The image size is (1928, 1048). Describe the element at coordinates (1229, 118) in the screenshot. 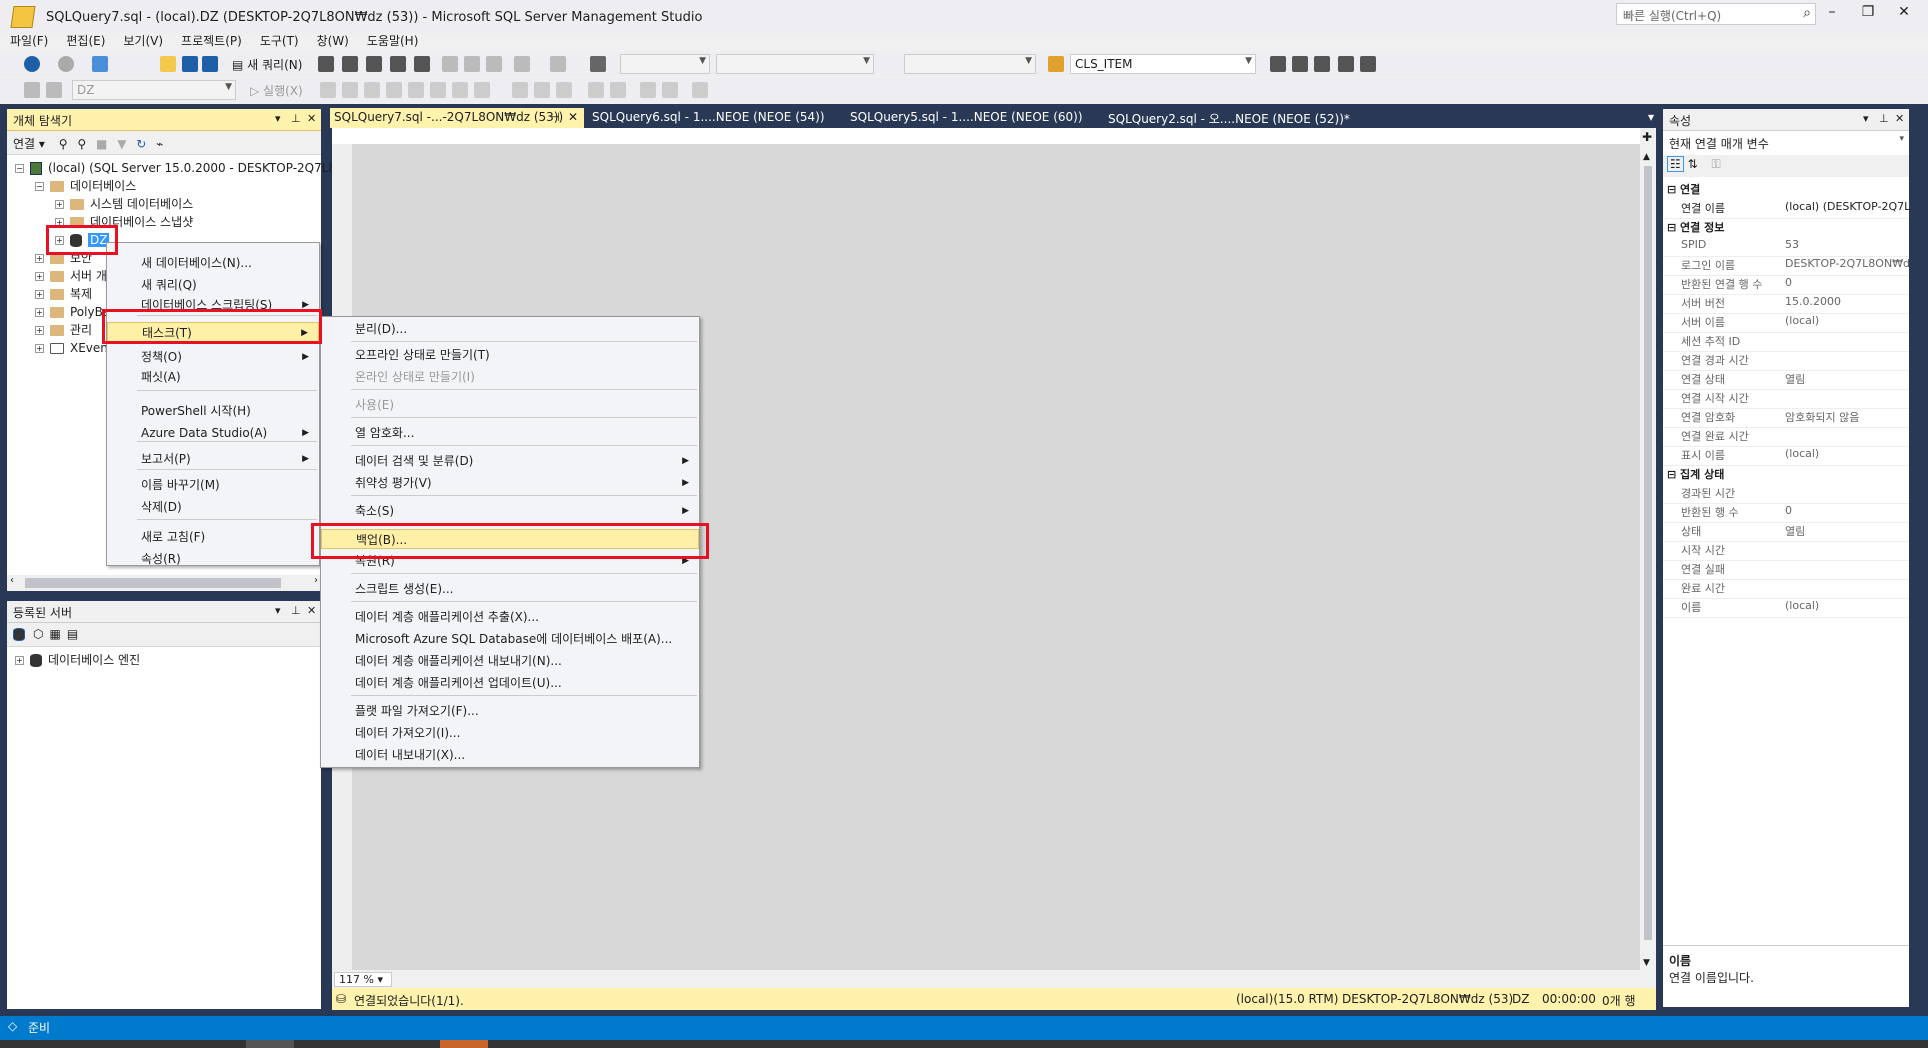

I see `tab-sqlquery2: SQLQuery2.sql - 오....NEOE (NEOE (52))*` at that location.